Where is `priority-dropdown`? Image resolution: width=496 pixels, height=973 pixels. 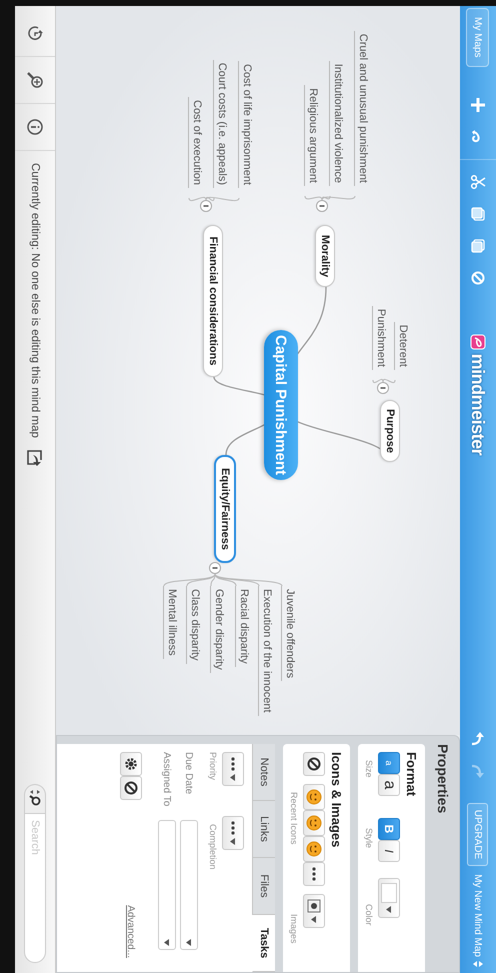 priority-dropdown is located at coordinates (233, 769).